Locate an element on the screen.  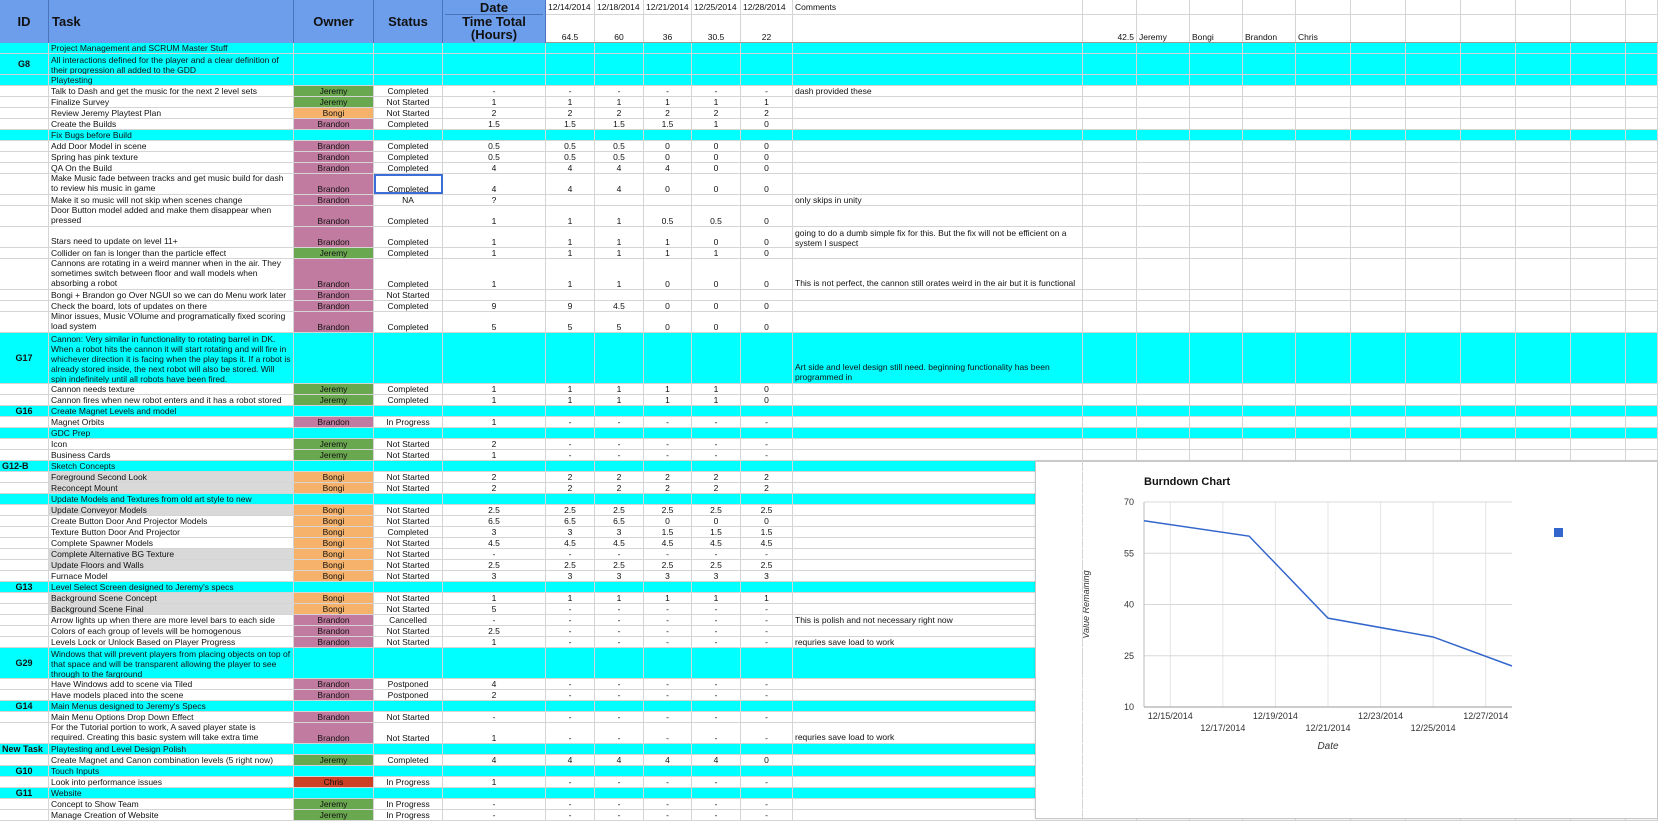
owner-cell: Bongi is located at coordinates (334, 510).